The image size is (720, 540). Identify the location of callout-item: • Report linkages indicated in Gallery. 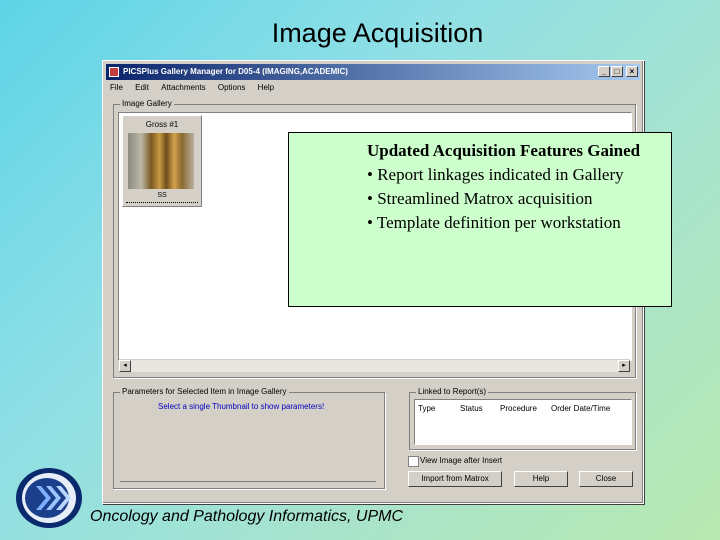
(495, 174).